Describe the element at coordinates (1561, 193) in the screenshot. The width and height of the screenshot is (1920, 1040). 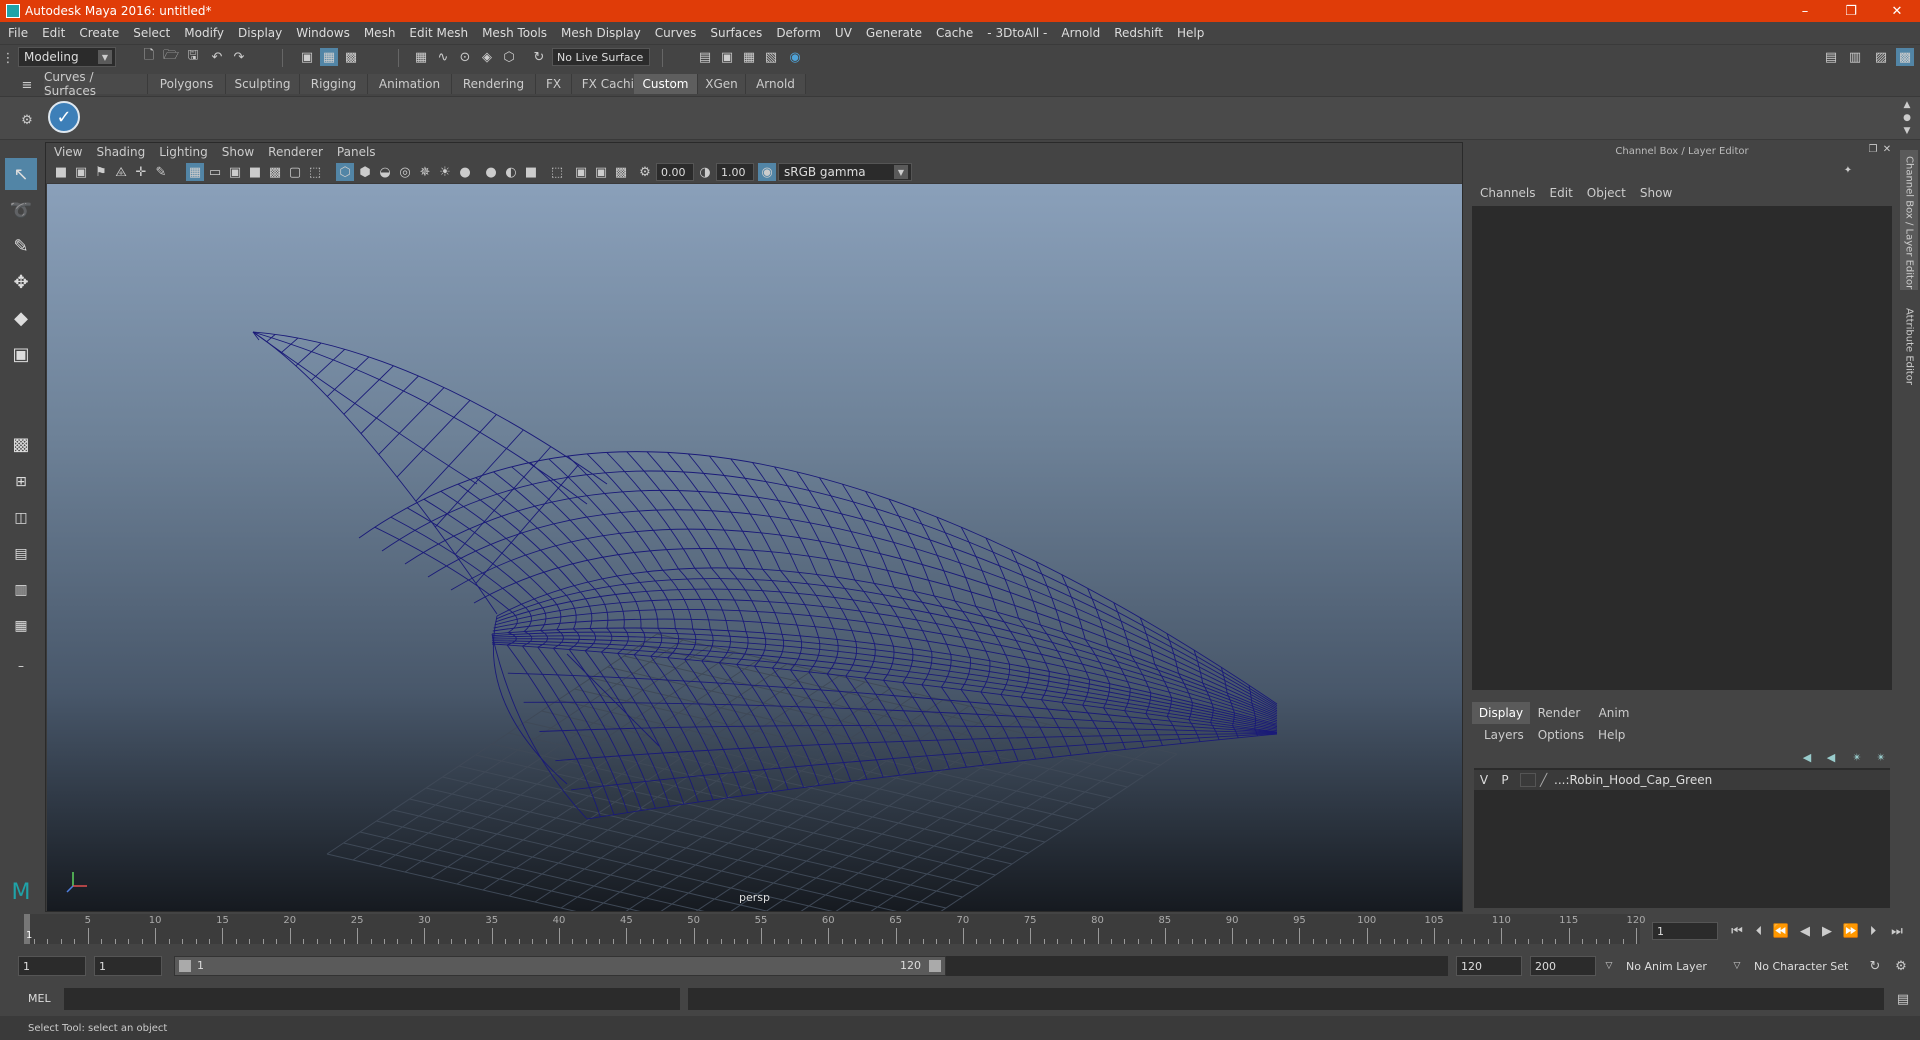
I see `channel-box-menu-edit: Edit` at that location.